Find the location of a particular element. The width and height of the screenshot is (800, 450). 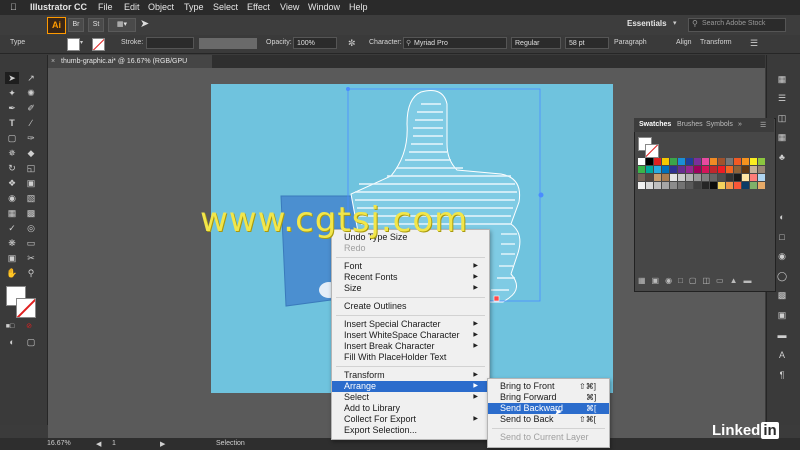

panel-collapse-icon: » is located at coordinates (740, 124).